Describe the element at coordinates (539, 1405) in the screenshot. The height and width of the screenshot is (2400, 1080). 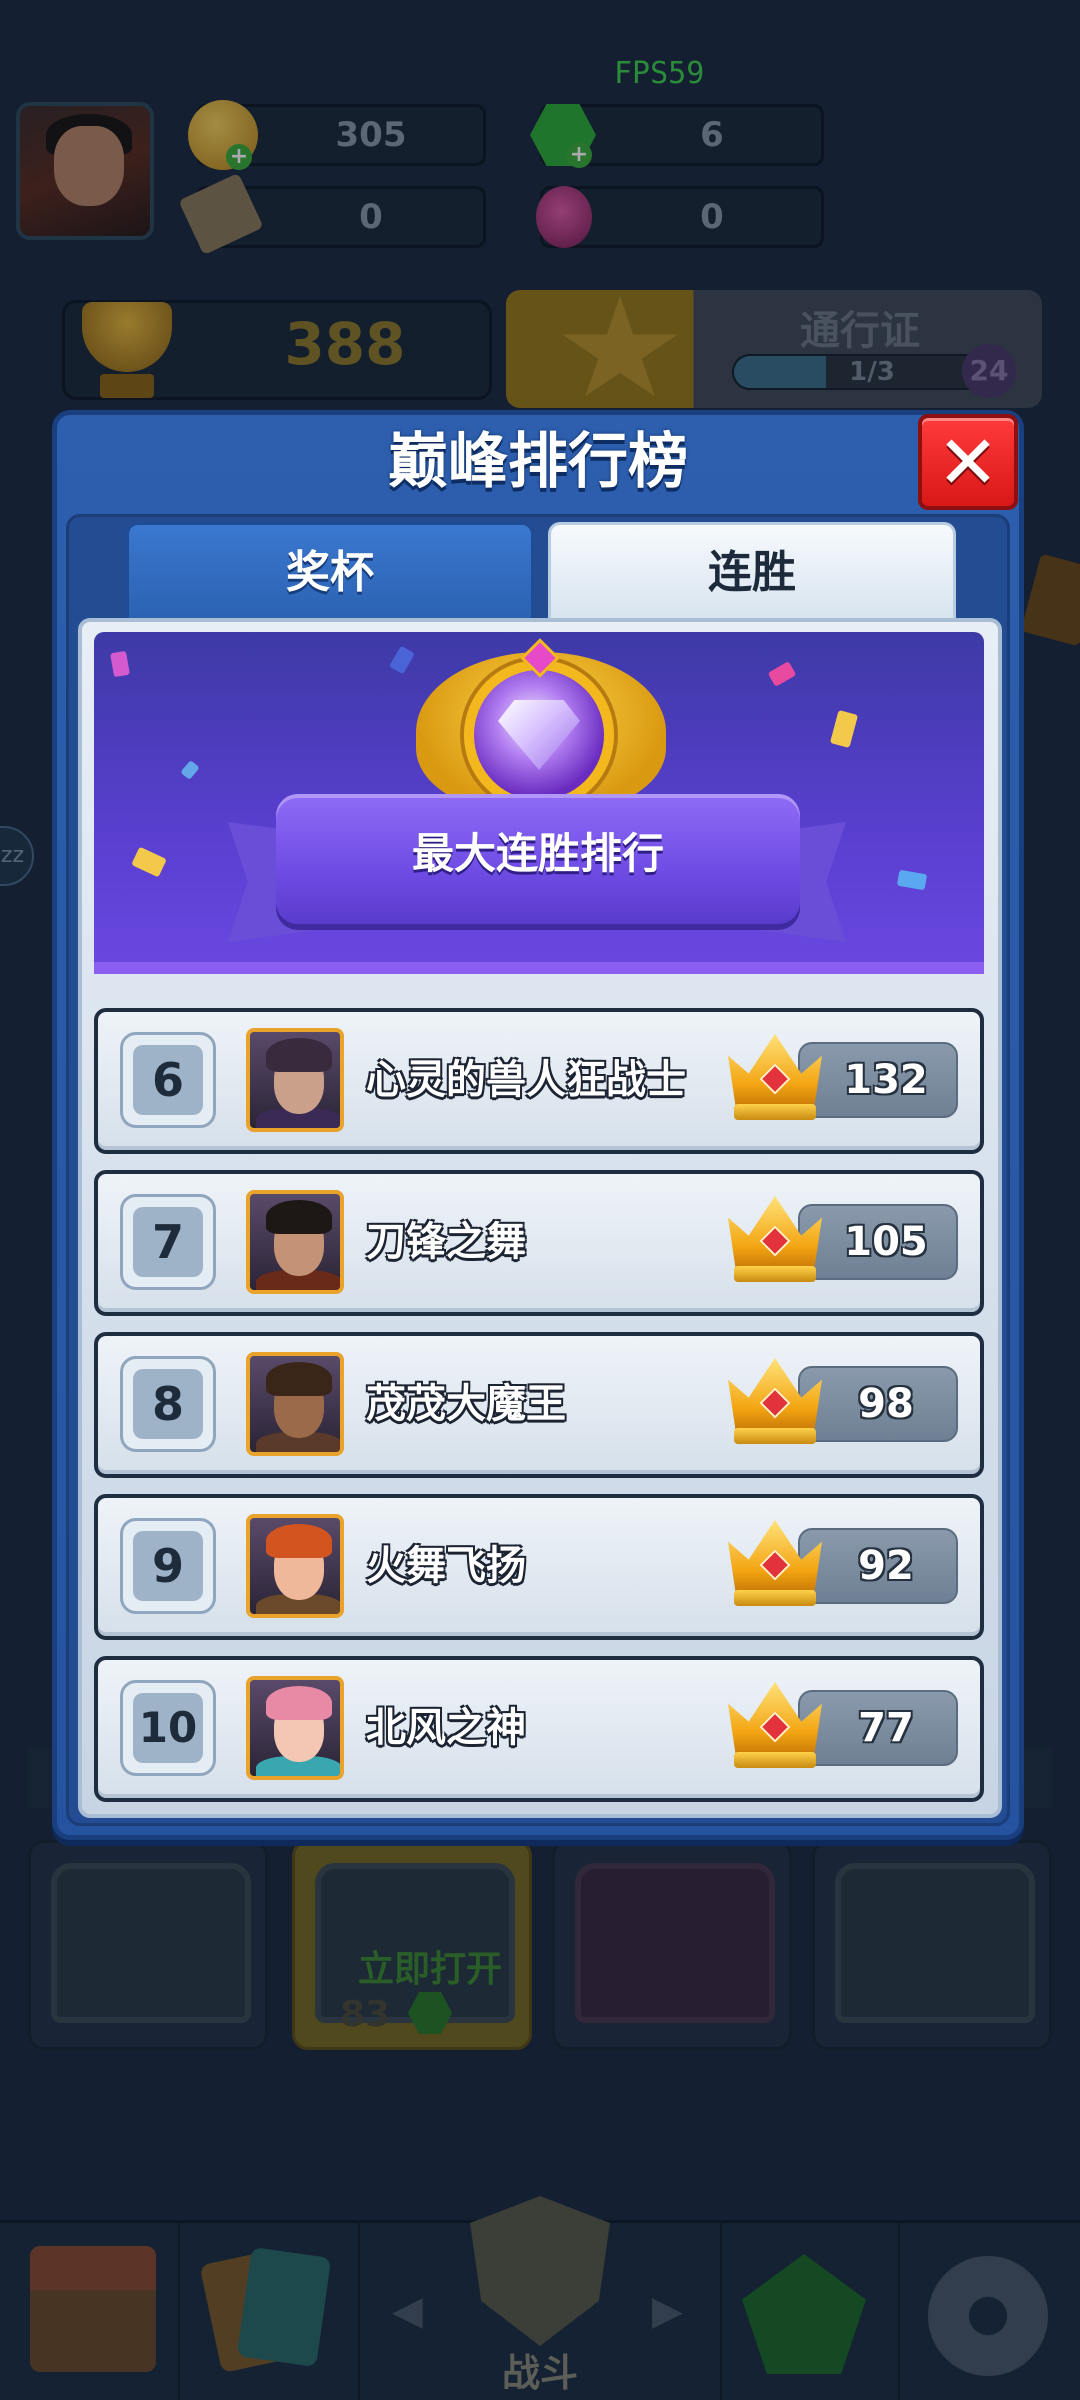
I see `leaderboard-row: 8 茂茂大魔王 98` at that location.